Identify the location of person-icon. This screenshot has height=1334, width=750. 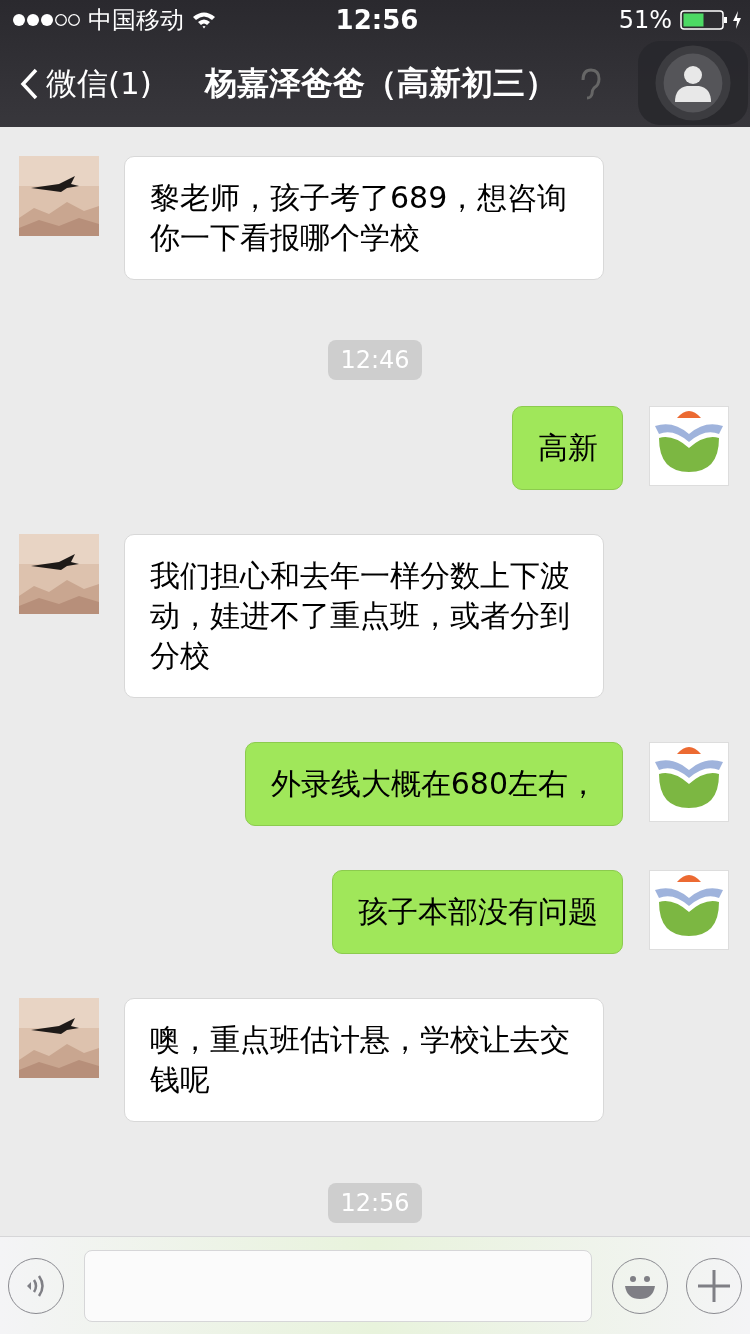
(693, 83).